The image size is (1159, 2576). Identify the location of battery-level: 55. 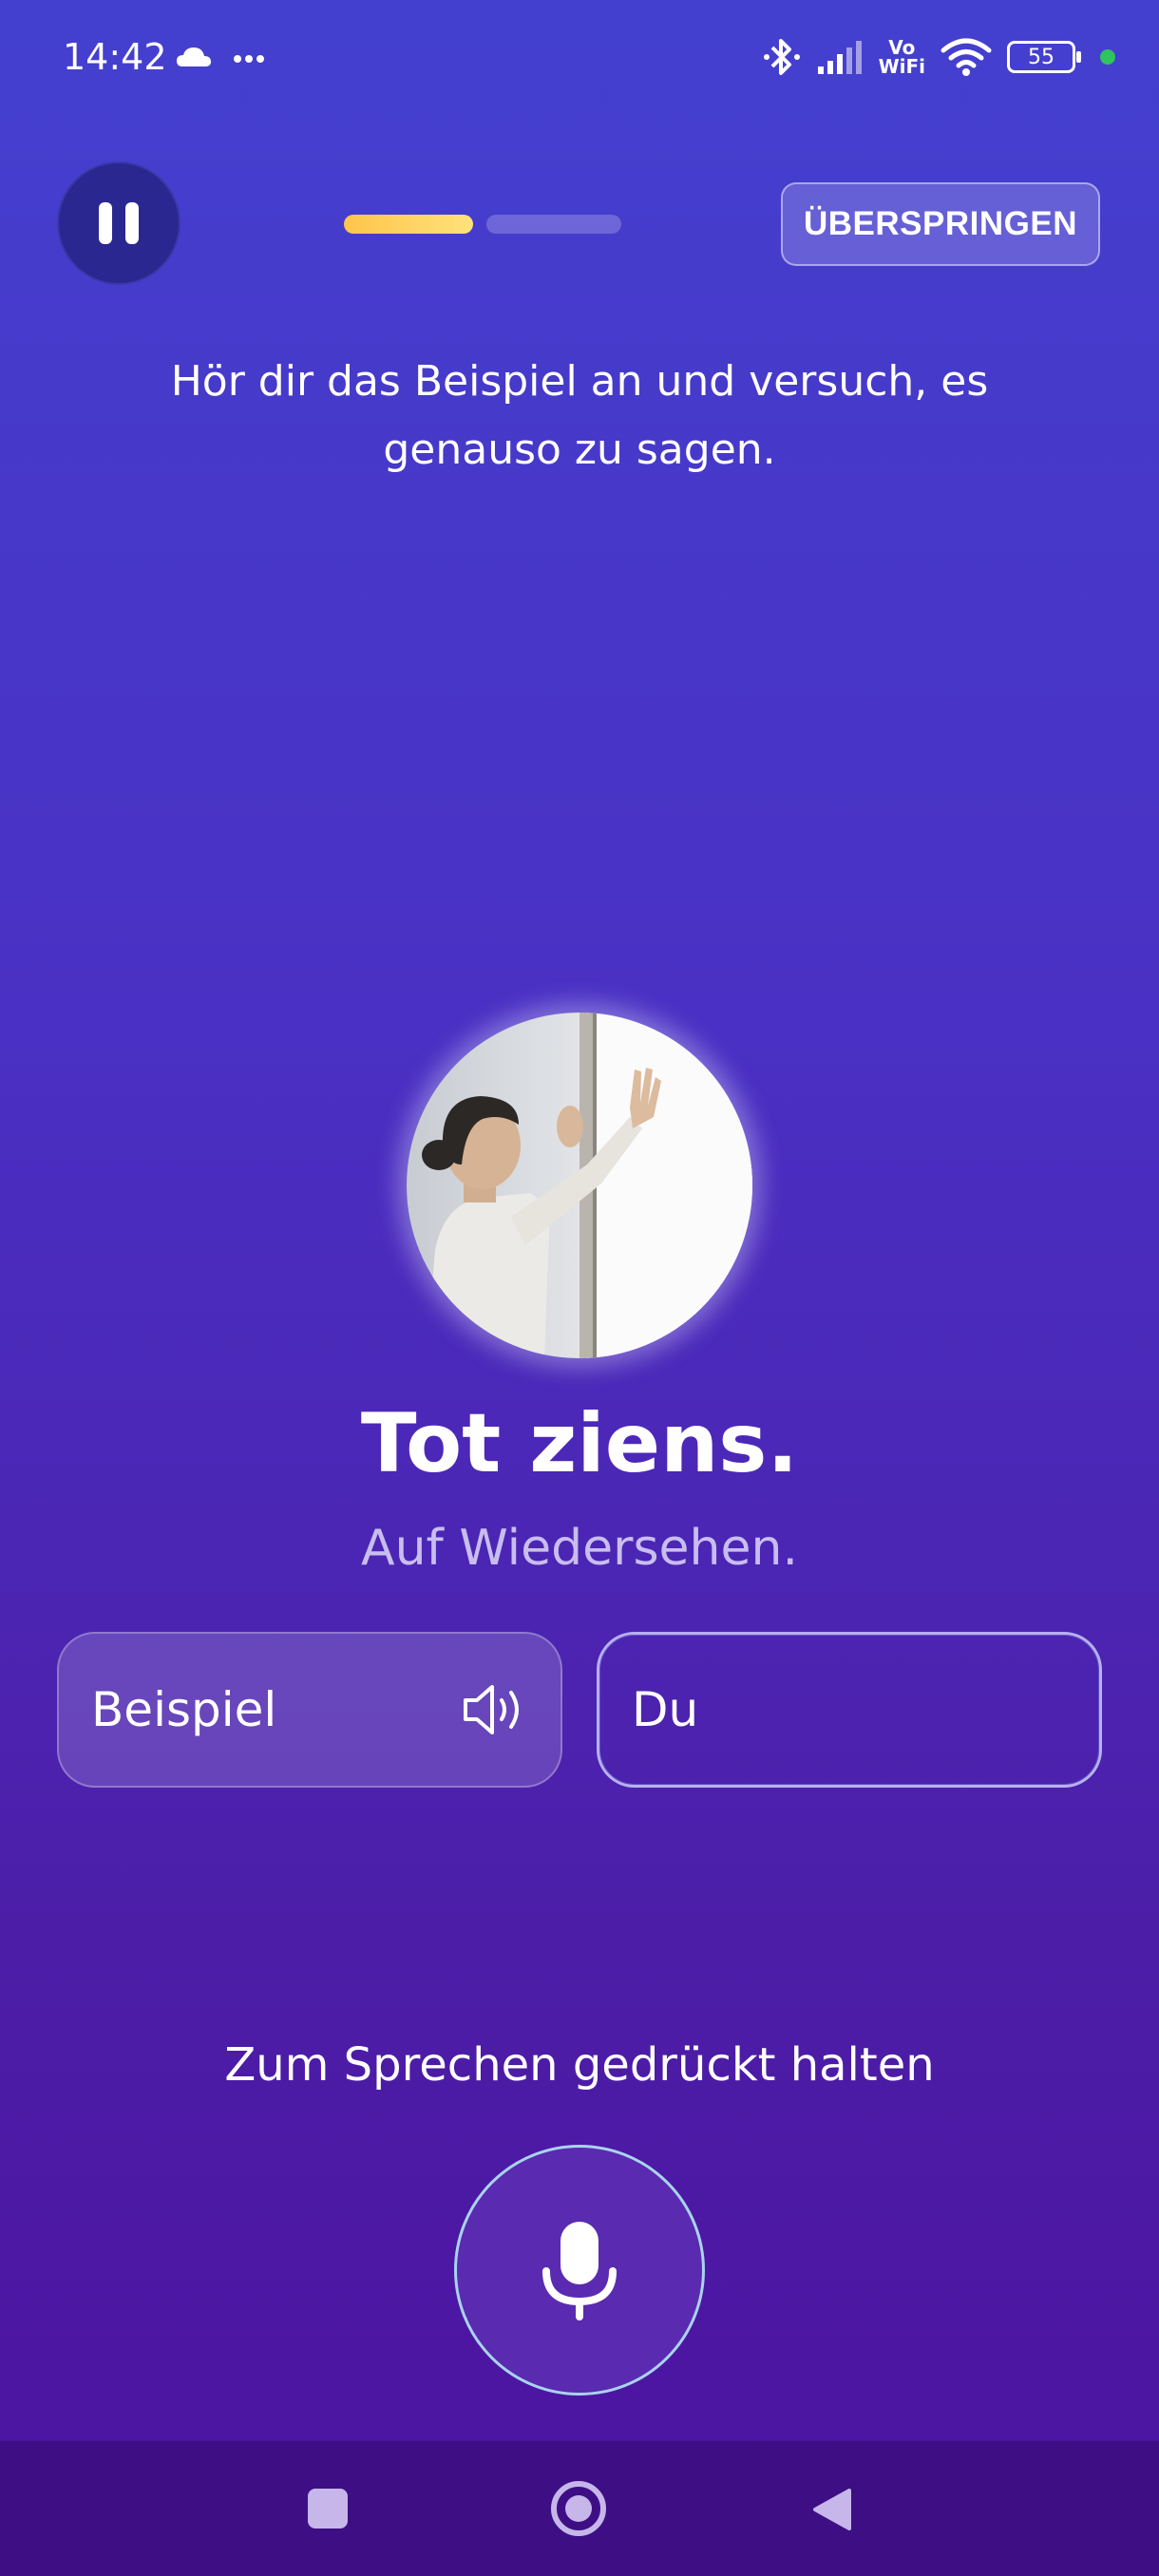
(1041, 57).